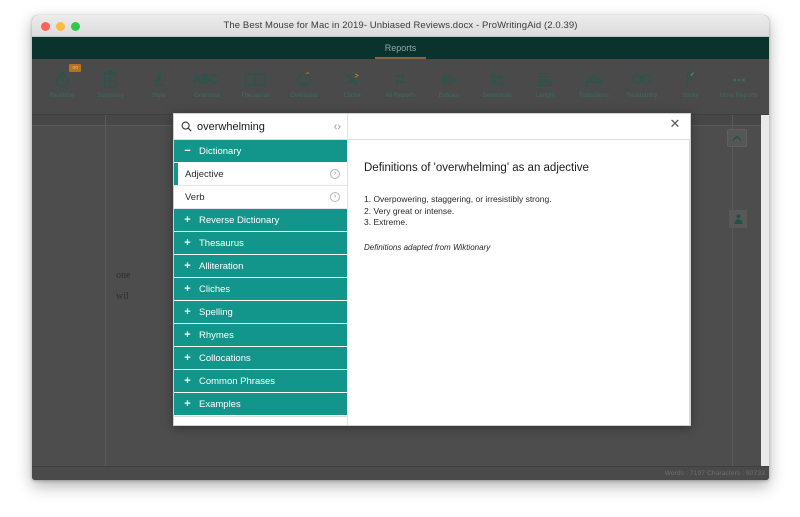  I want to click on toolbar-item-all-reports: All Reports, so click(400, 89).